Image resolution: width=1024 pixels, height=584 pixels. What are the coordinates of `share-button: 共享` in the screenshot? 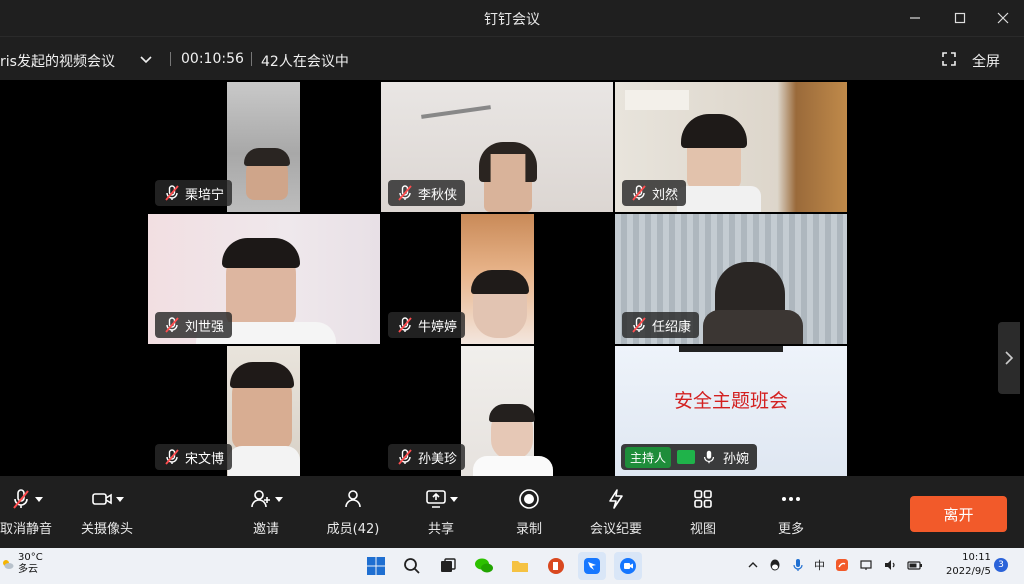 It's located at (441, 514).